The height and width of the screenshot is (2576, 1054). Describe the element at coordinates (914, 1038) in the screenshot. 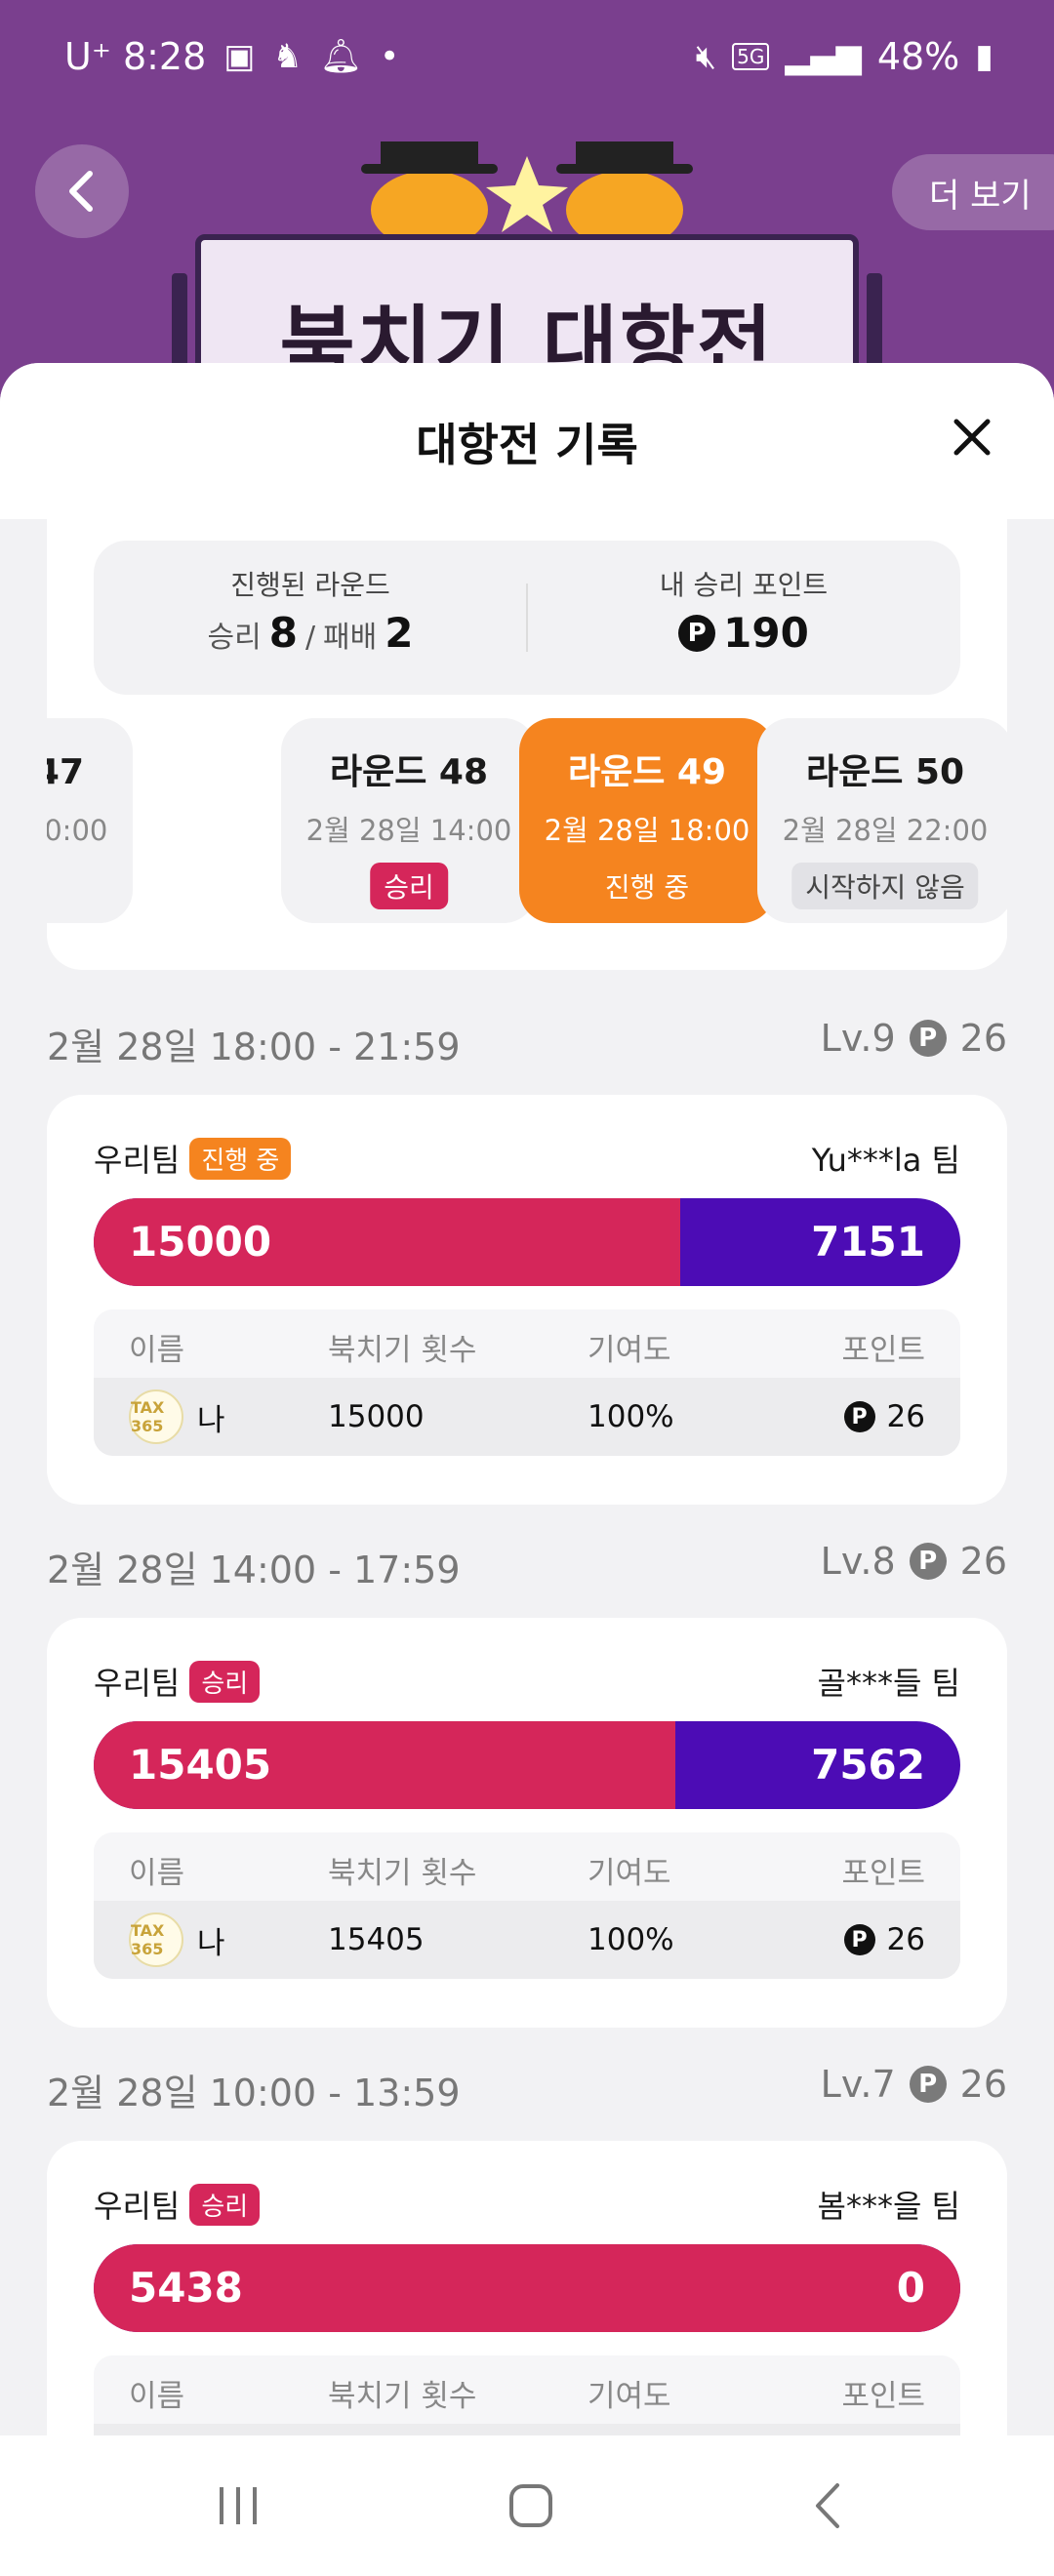

I see `match-meta: Lv.9 P 26` at that location.